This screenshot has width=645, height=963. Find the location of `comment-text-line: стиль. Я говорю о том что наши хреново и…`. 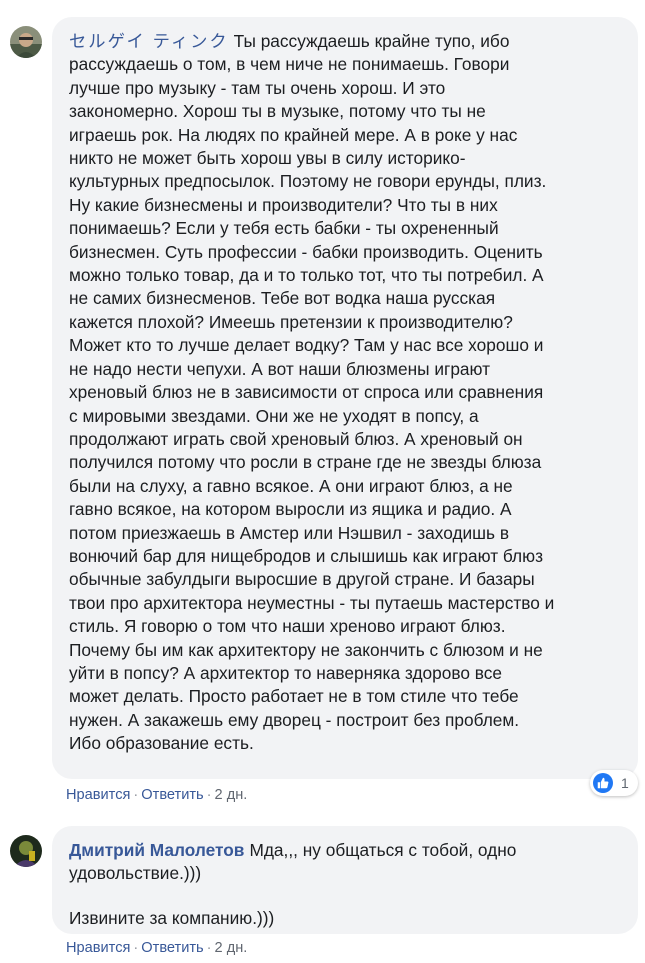

comment-text-line: стиль. Я говорю о том что наши хреново и… is located at coordinates (287, 626).